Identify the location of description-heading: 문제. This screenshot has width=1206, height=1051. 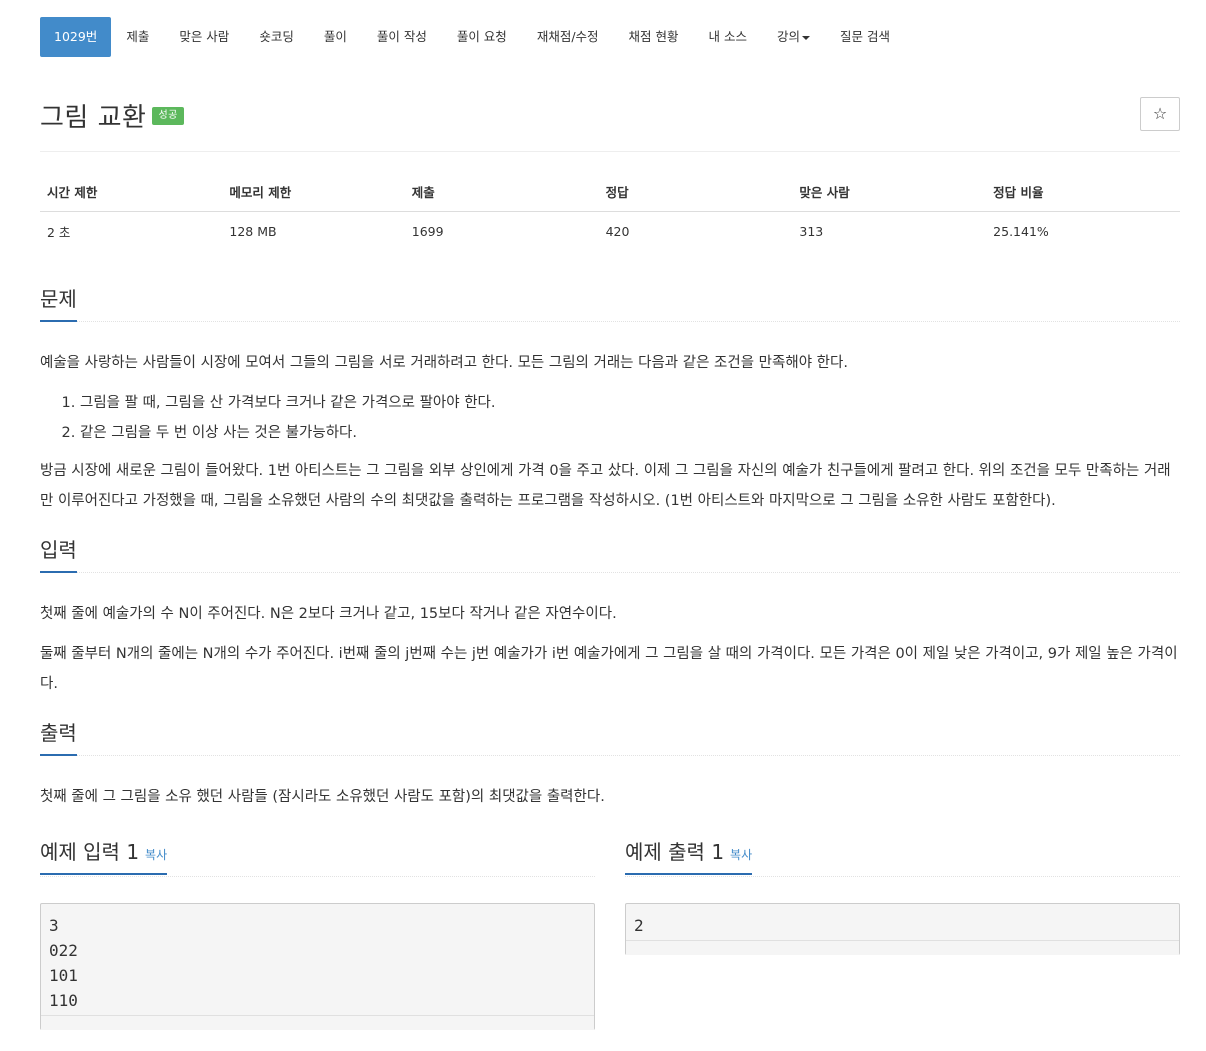
(58, 302).